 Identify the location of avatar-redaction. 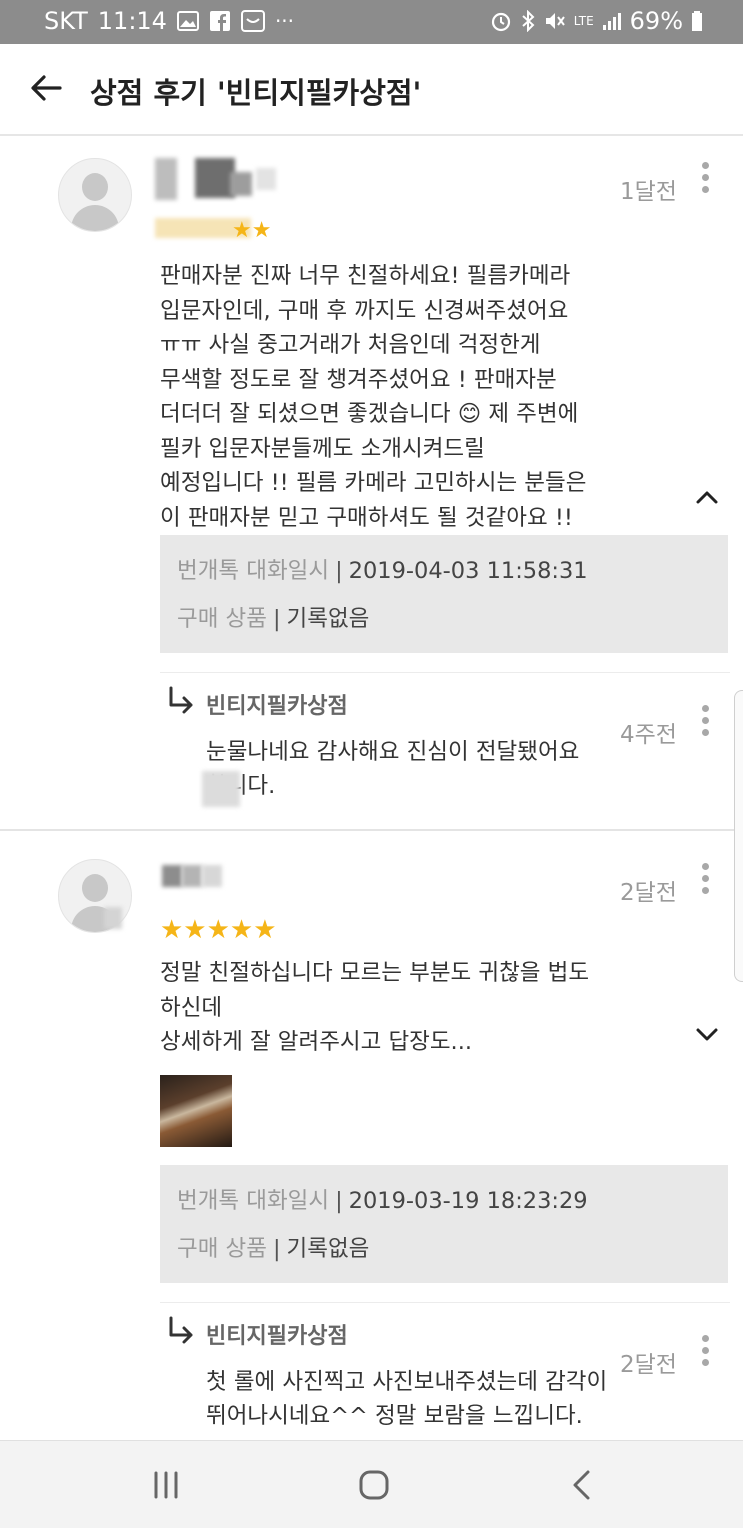
(113, 918).